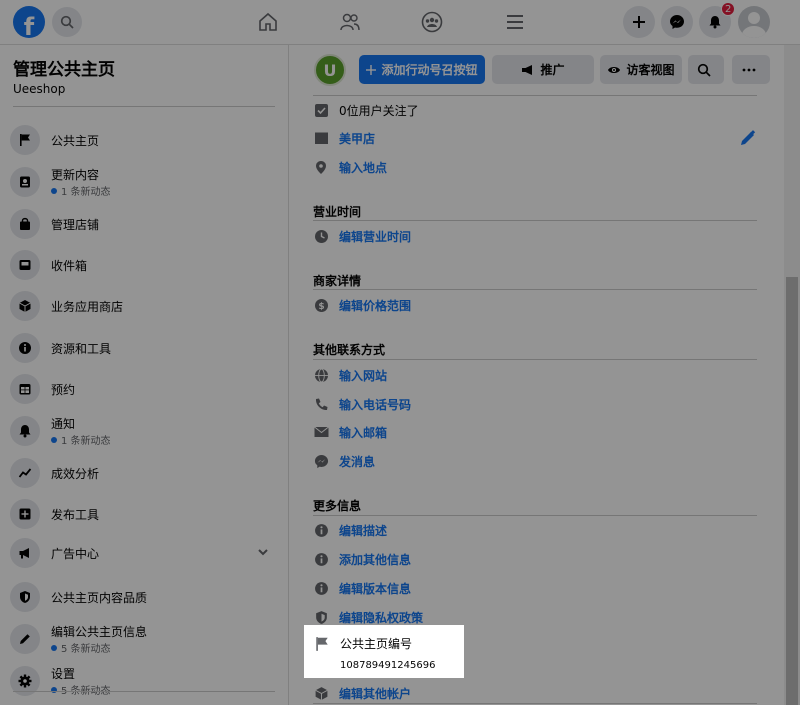 Image resolution: width=800 pixels, height=705 pixels. I want to click on page-avatar: U, so click(330, 70).